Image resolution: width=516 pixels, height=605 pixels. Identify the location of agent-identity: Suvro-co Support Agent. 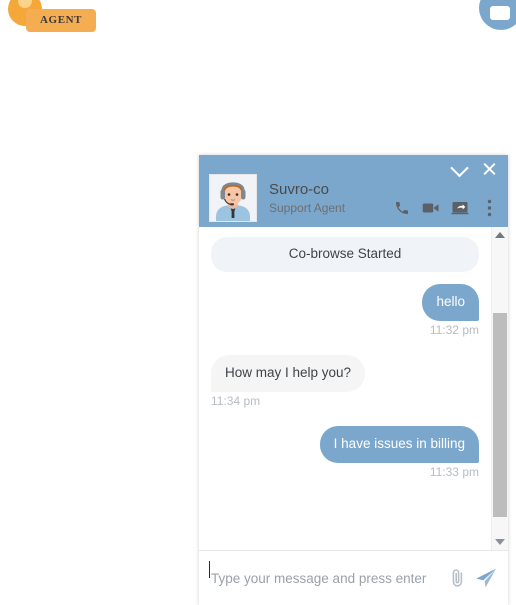
(277, 198).